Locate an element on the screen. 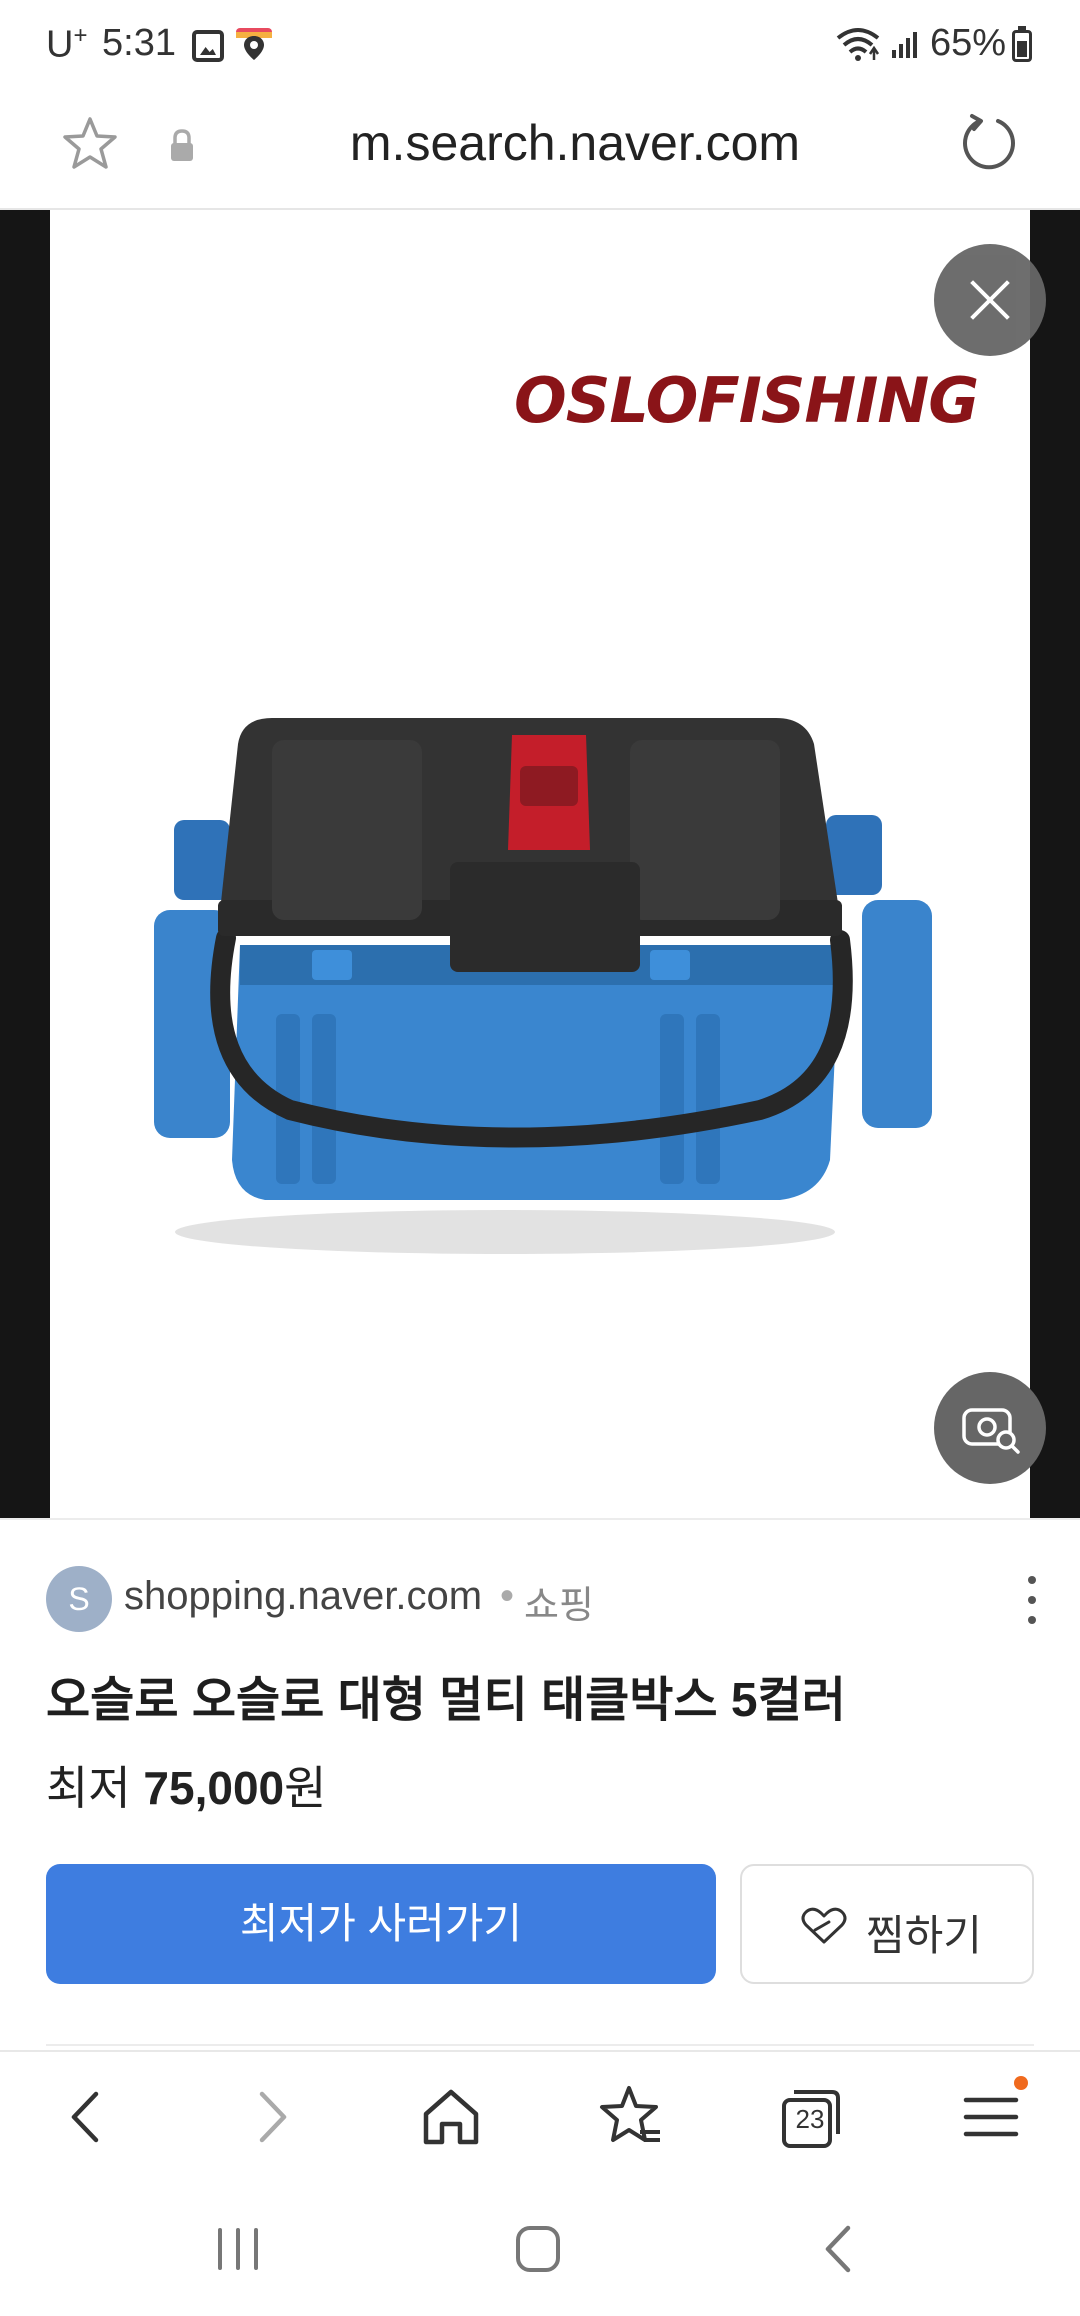 This screenshot has height=2316, width=1080. heart-icon is located at coordinates (824, 1925).